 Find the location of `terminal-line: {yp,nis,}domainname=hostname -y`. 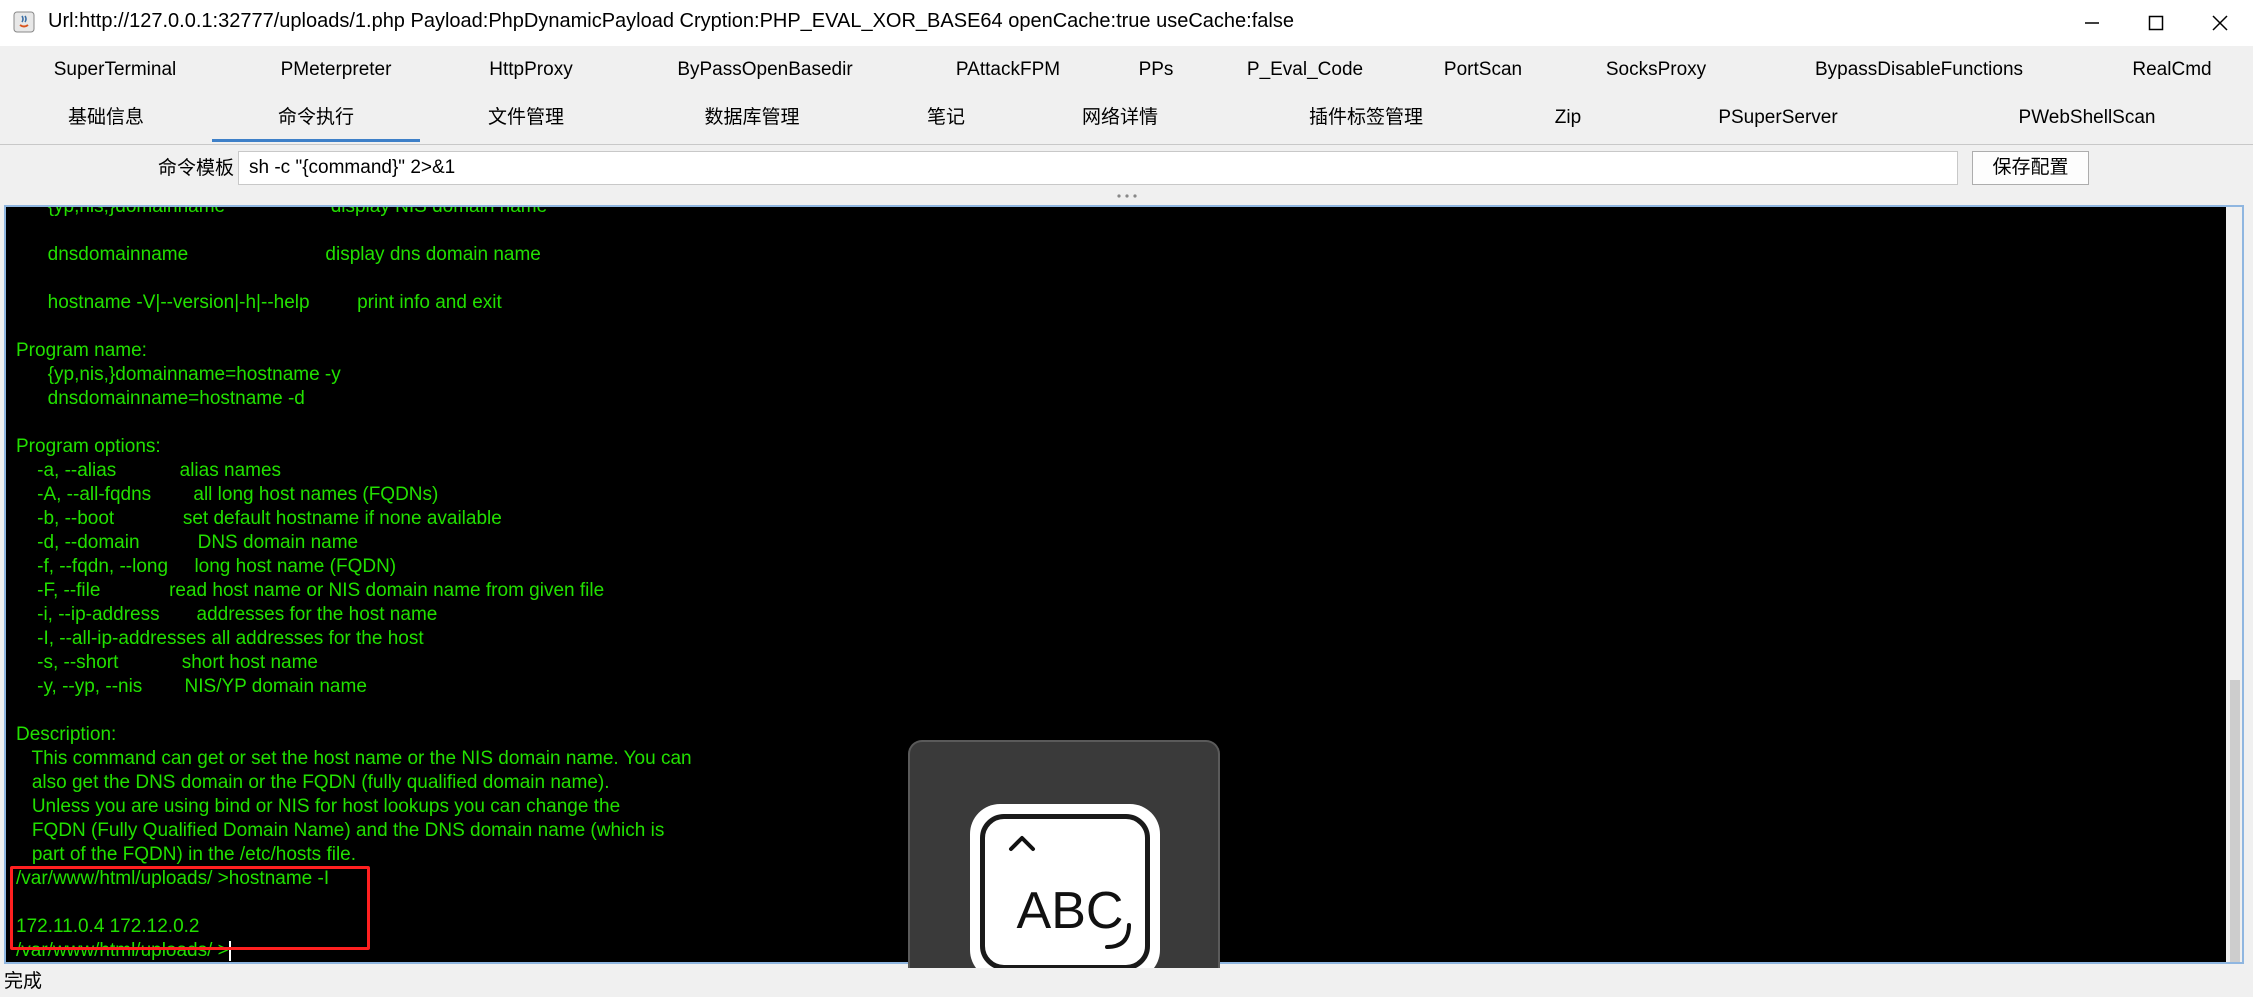

terminal-line: {yp,nis,}domainname=hostname -y is located at coordinates (178, 374).